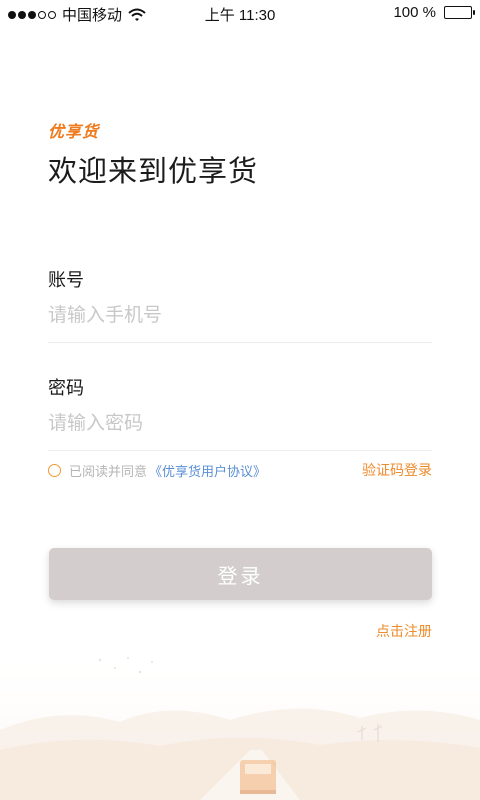 The image size is (480, 800). I want to click on account-field: 账号, so click(240, 304).